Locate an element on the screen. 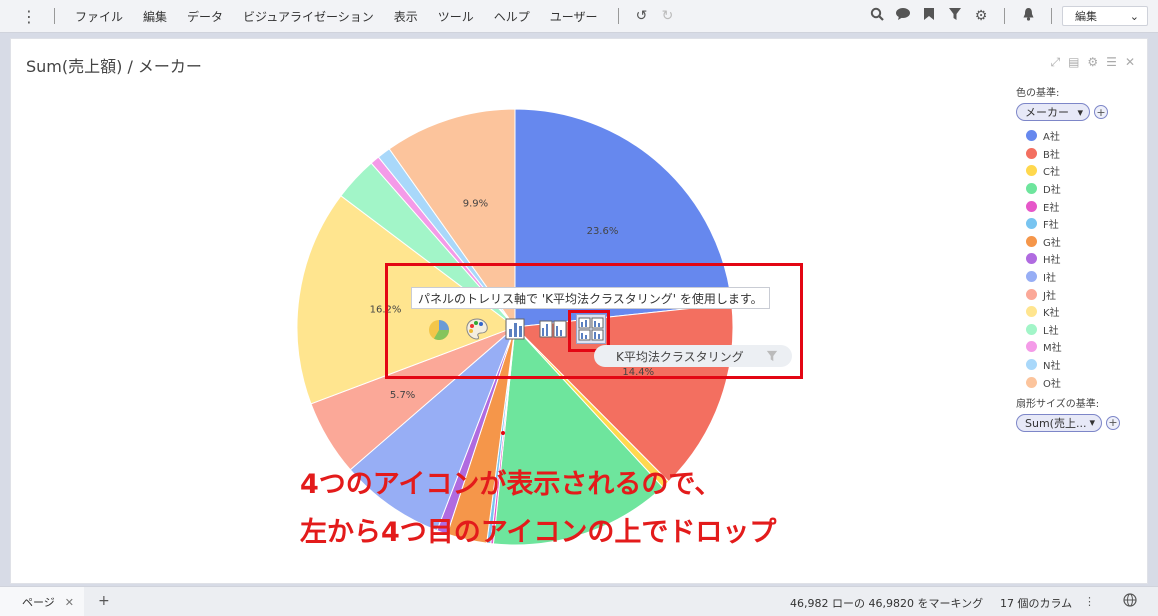 The height and width of the screenshot is (616, 1158). legend-label: M社 is located at coordinates (1052, 349).